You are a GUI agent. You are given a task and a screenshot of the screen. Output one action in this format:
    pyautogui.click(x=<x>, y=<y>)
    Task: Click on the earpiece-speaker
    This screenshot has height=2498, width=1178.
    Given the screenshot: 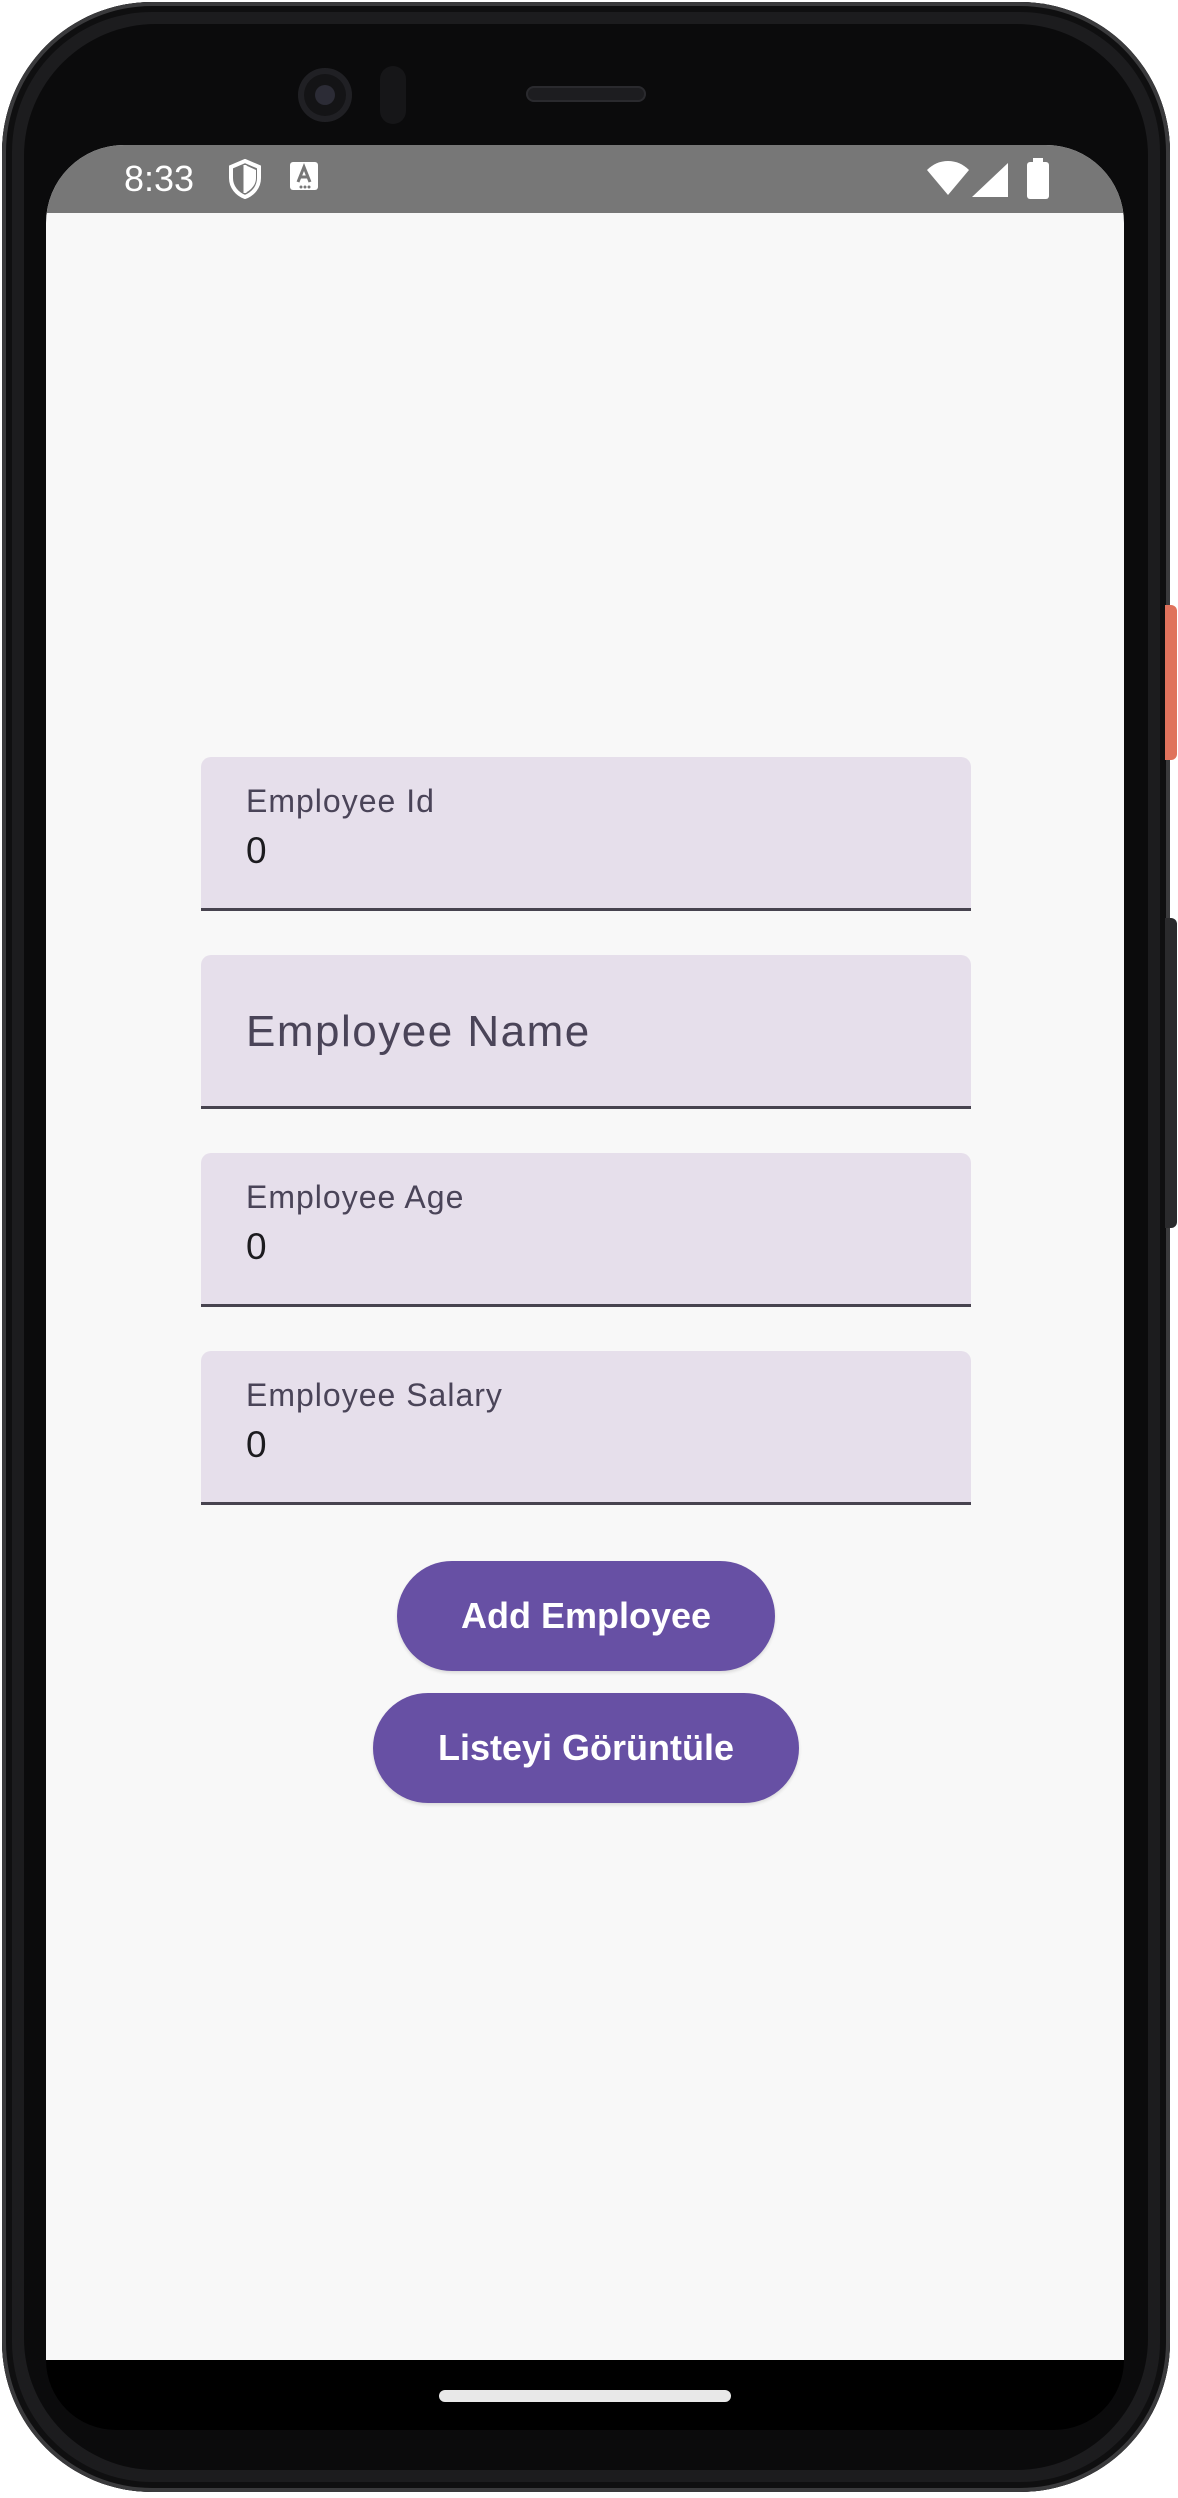 What is the action you would take?
    pyautogui.click(x=586, y=94)
    